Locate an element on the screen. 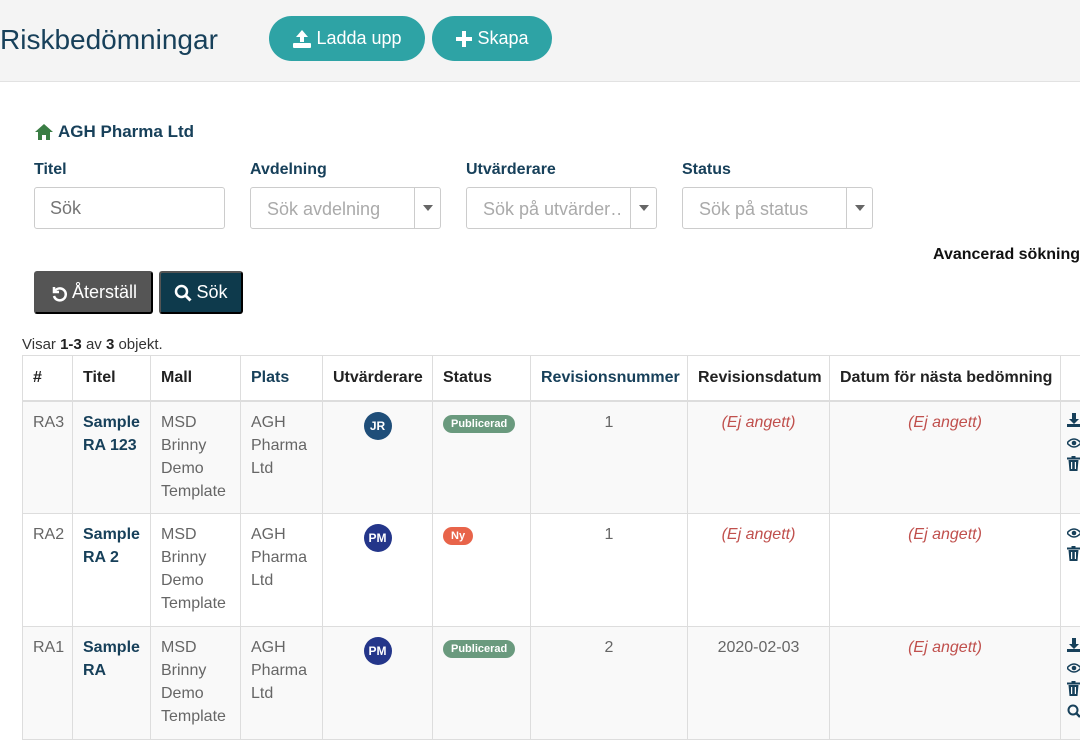 The height and width of the screenshot is (740, 1080). column-header-next-assessment-date: Datum för nästa bedömning is located at coordinates (945, 378).